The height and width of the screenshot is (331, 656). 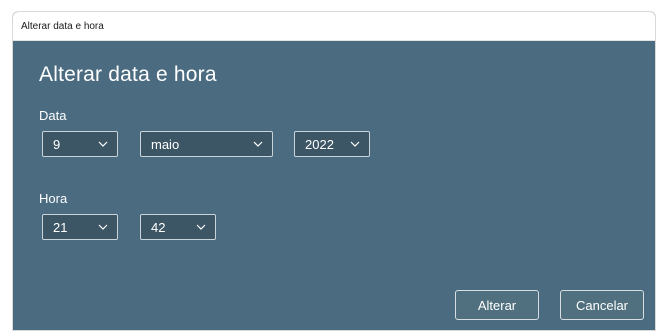 I want to click on date-label: Data, so click(x=53, y=115).